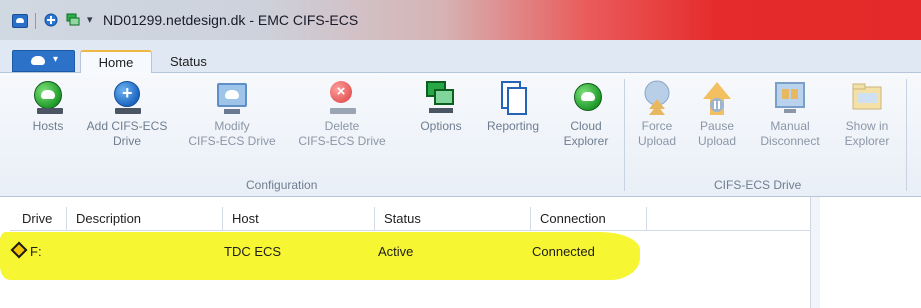 The height and width of the screenshot is (308, 921). I want to click on hosts-button: Hosts, so click(48, 106).